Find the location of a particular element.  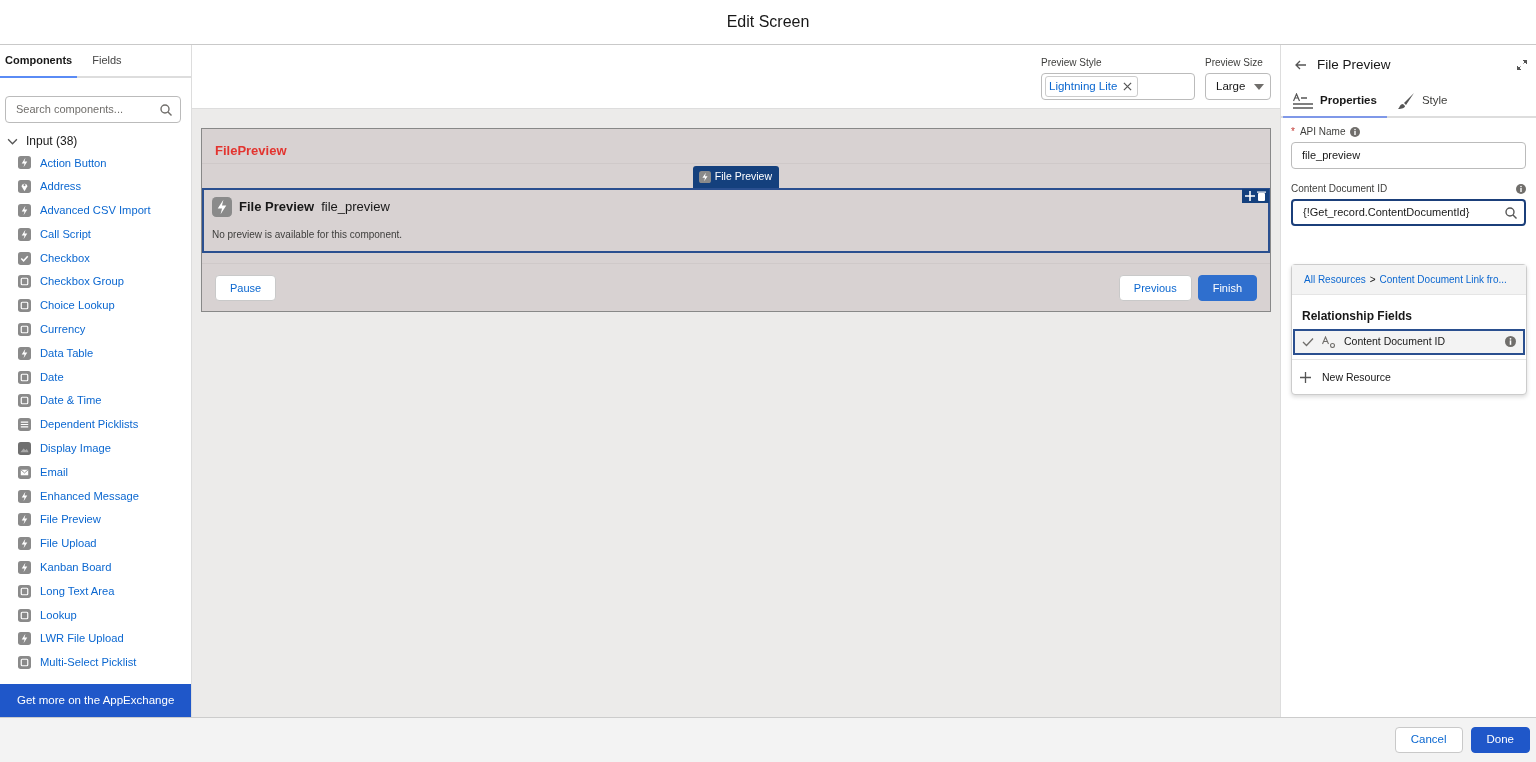

component-api-name: file_preview is located at coordinates (355, 207).